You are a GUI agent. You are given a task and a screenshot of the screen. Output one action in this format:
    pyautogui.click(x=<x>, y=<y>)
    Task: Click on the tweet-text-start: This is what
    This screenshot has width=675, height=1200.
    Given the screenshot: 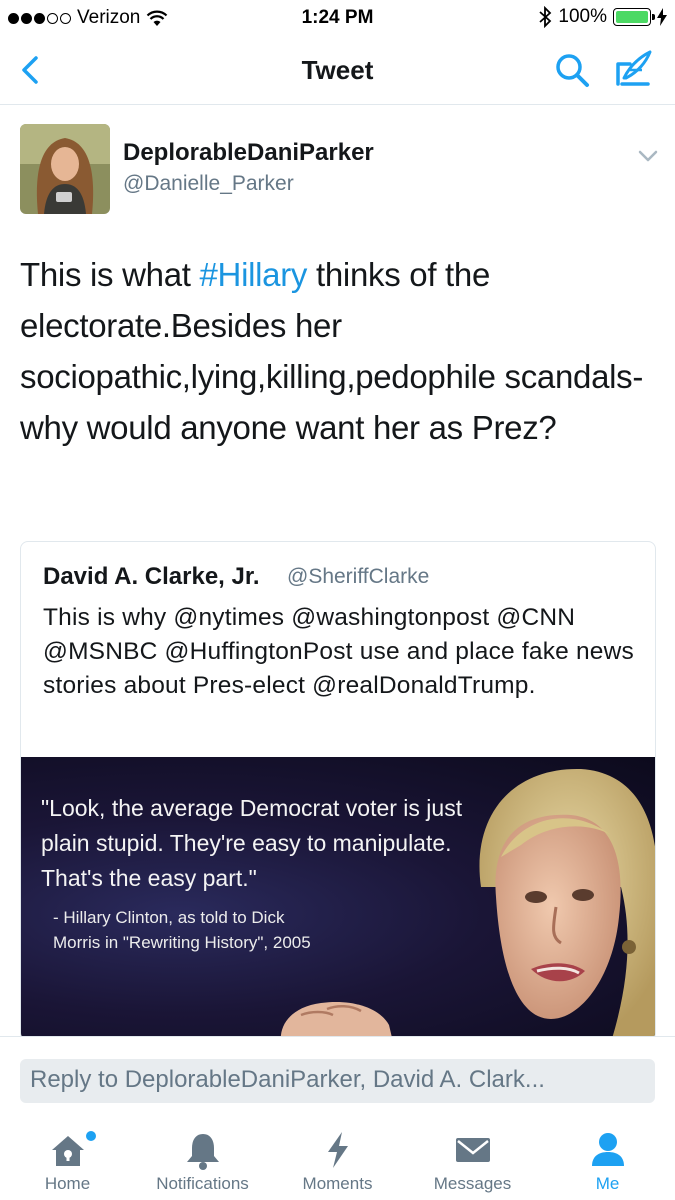 What is the action you would take?
    pyautogui.click(x=110, y=274)
    